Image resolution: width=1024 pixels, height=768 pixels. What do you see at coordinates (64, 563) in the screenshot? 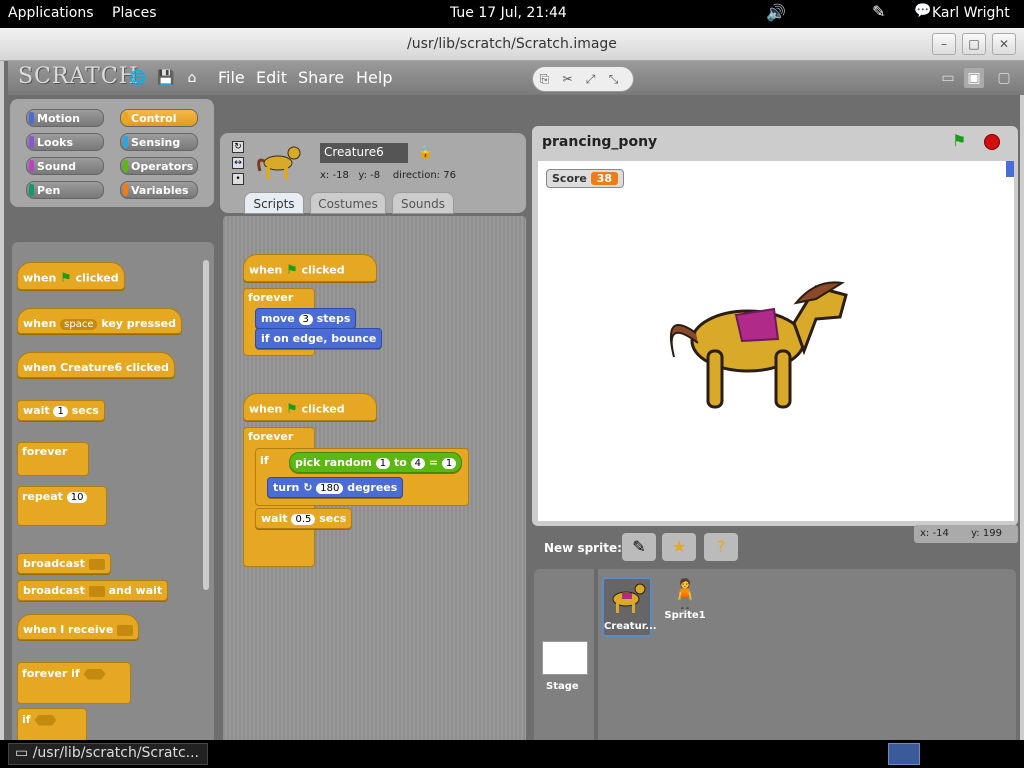
I see `block-broadcast: broadcast` at bounding box center [64, 563].